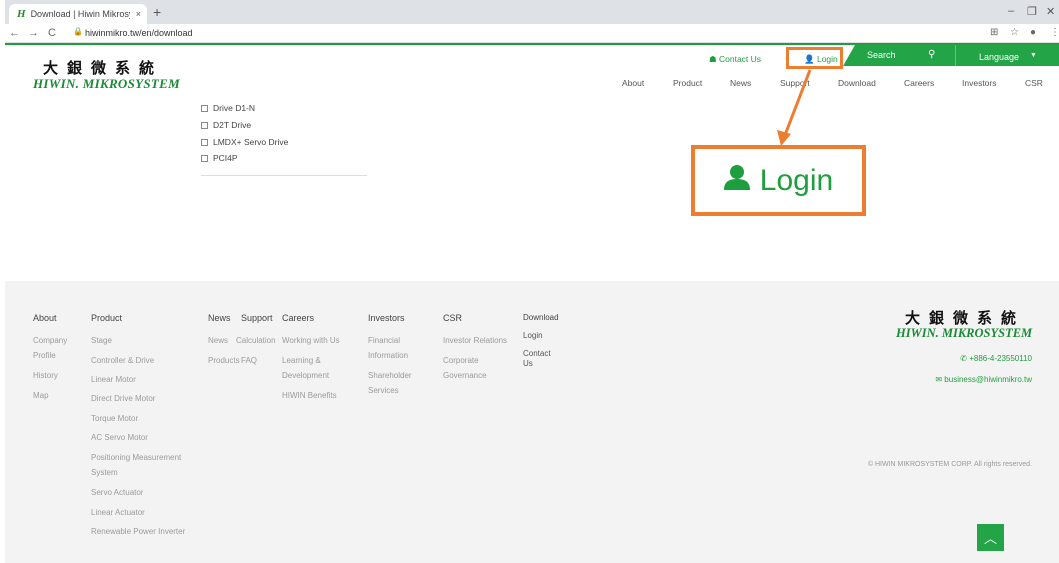 The height and width of the screenshot is (563, 1059). Describe the element at coordinates (383, 390) in the screenshot. I see `footer-link: Services` at that location.